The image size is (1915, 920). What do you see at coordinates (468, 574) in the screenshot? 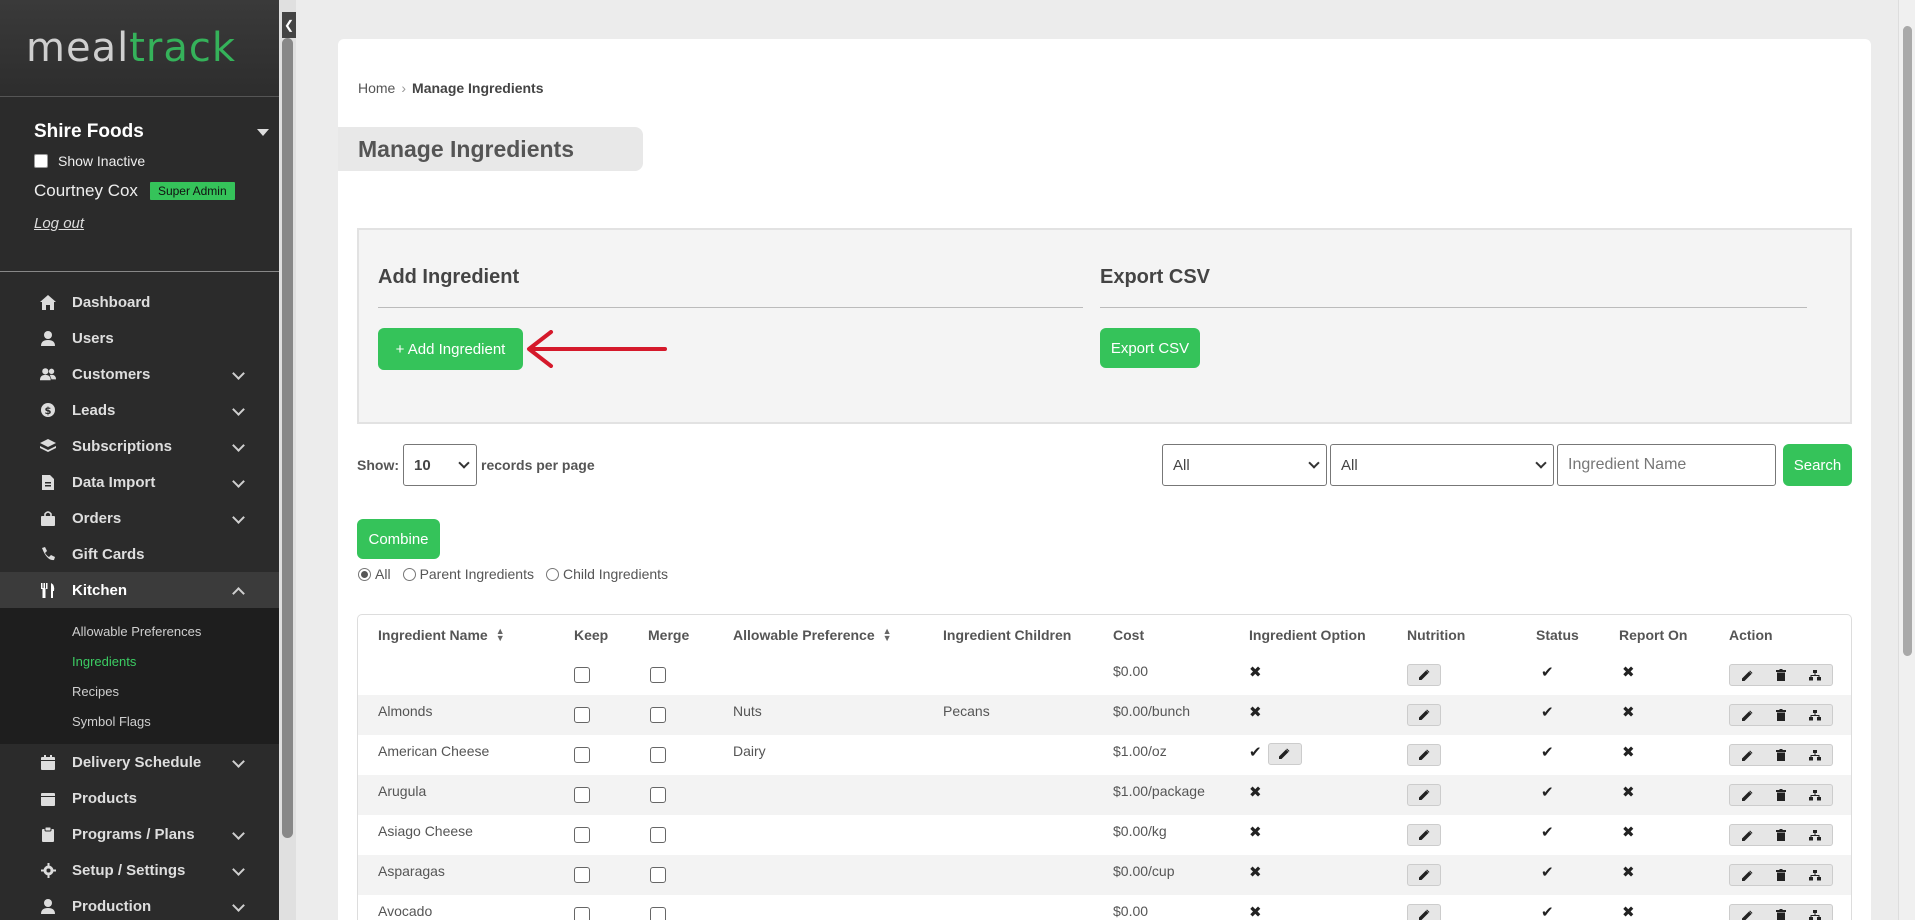
I see `radio-parent-ingredients: Parent Ingredients` at bounding box center [468, 574].